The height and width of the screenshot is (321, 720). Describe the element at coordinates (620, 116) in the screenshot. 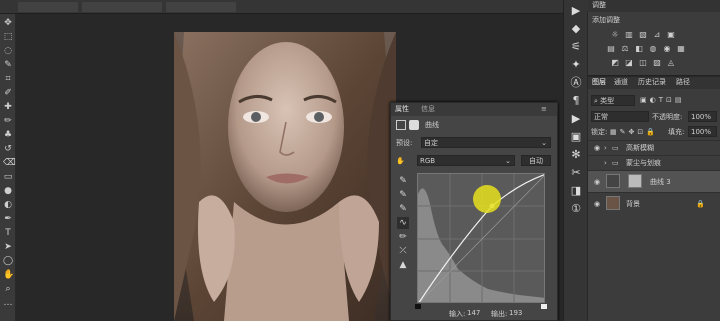

I see `blend-mode-select: 正常` at that location.